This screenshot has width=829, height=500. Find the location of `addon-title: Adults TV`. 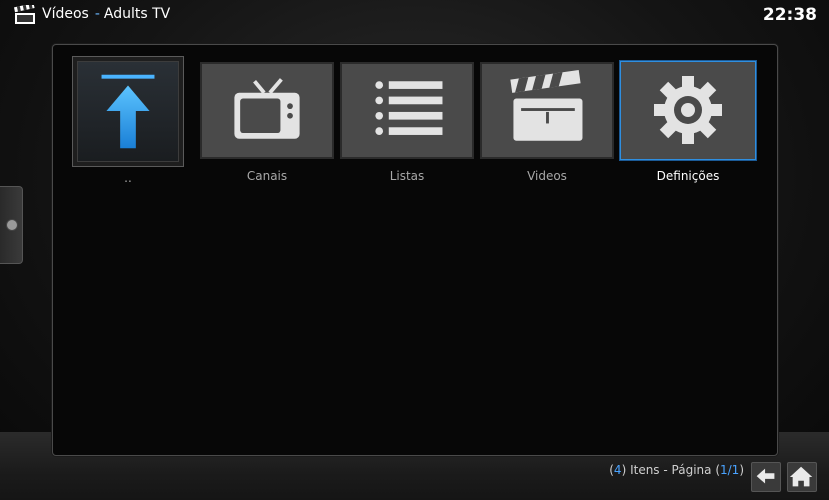

addon-title: Adults TV is located at coordinates (137, 14).